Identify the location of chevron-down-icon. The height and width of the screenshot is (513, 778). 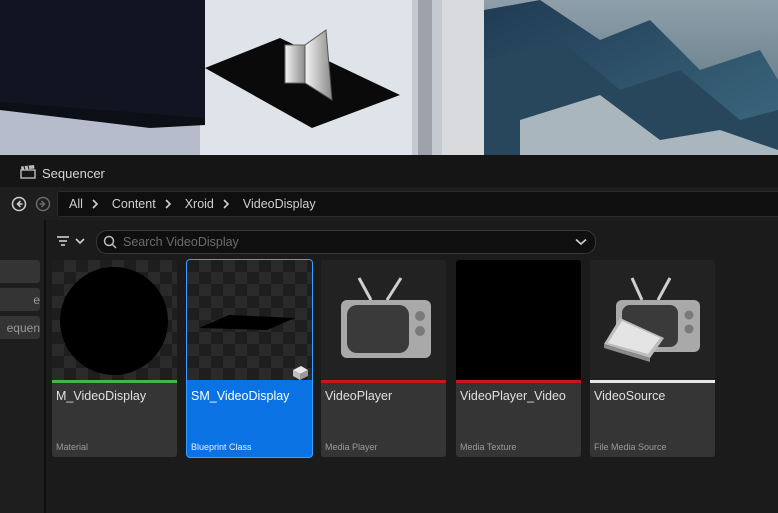
(581, 242).